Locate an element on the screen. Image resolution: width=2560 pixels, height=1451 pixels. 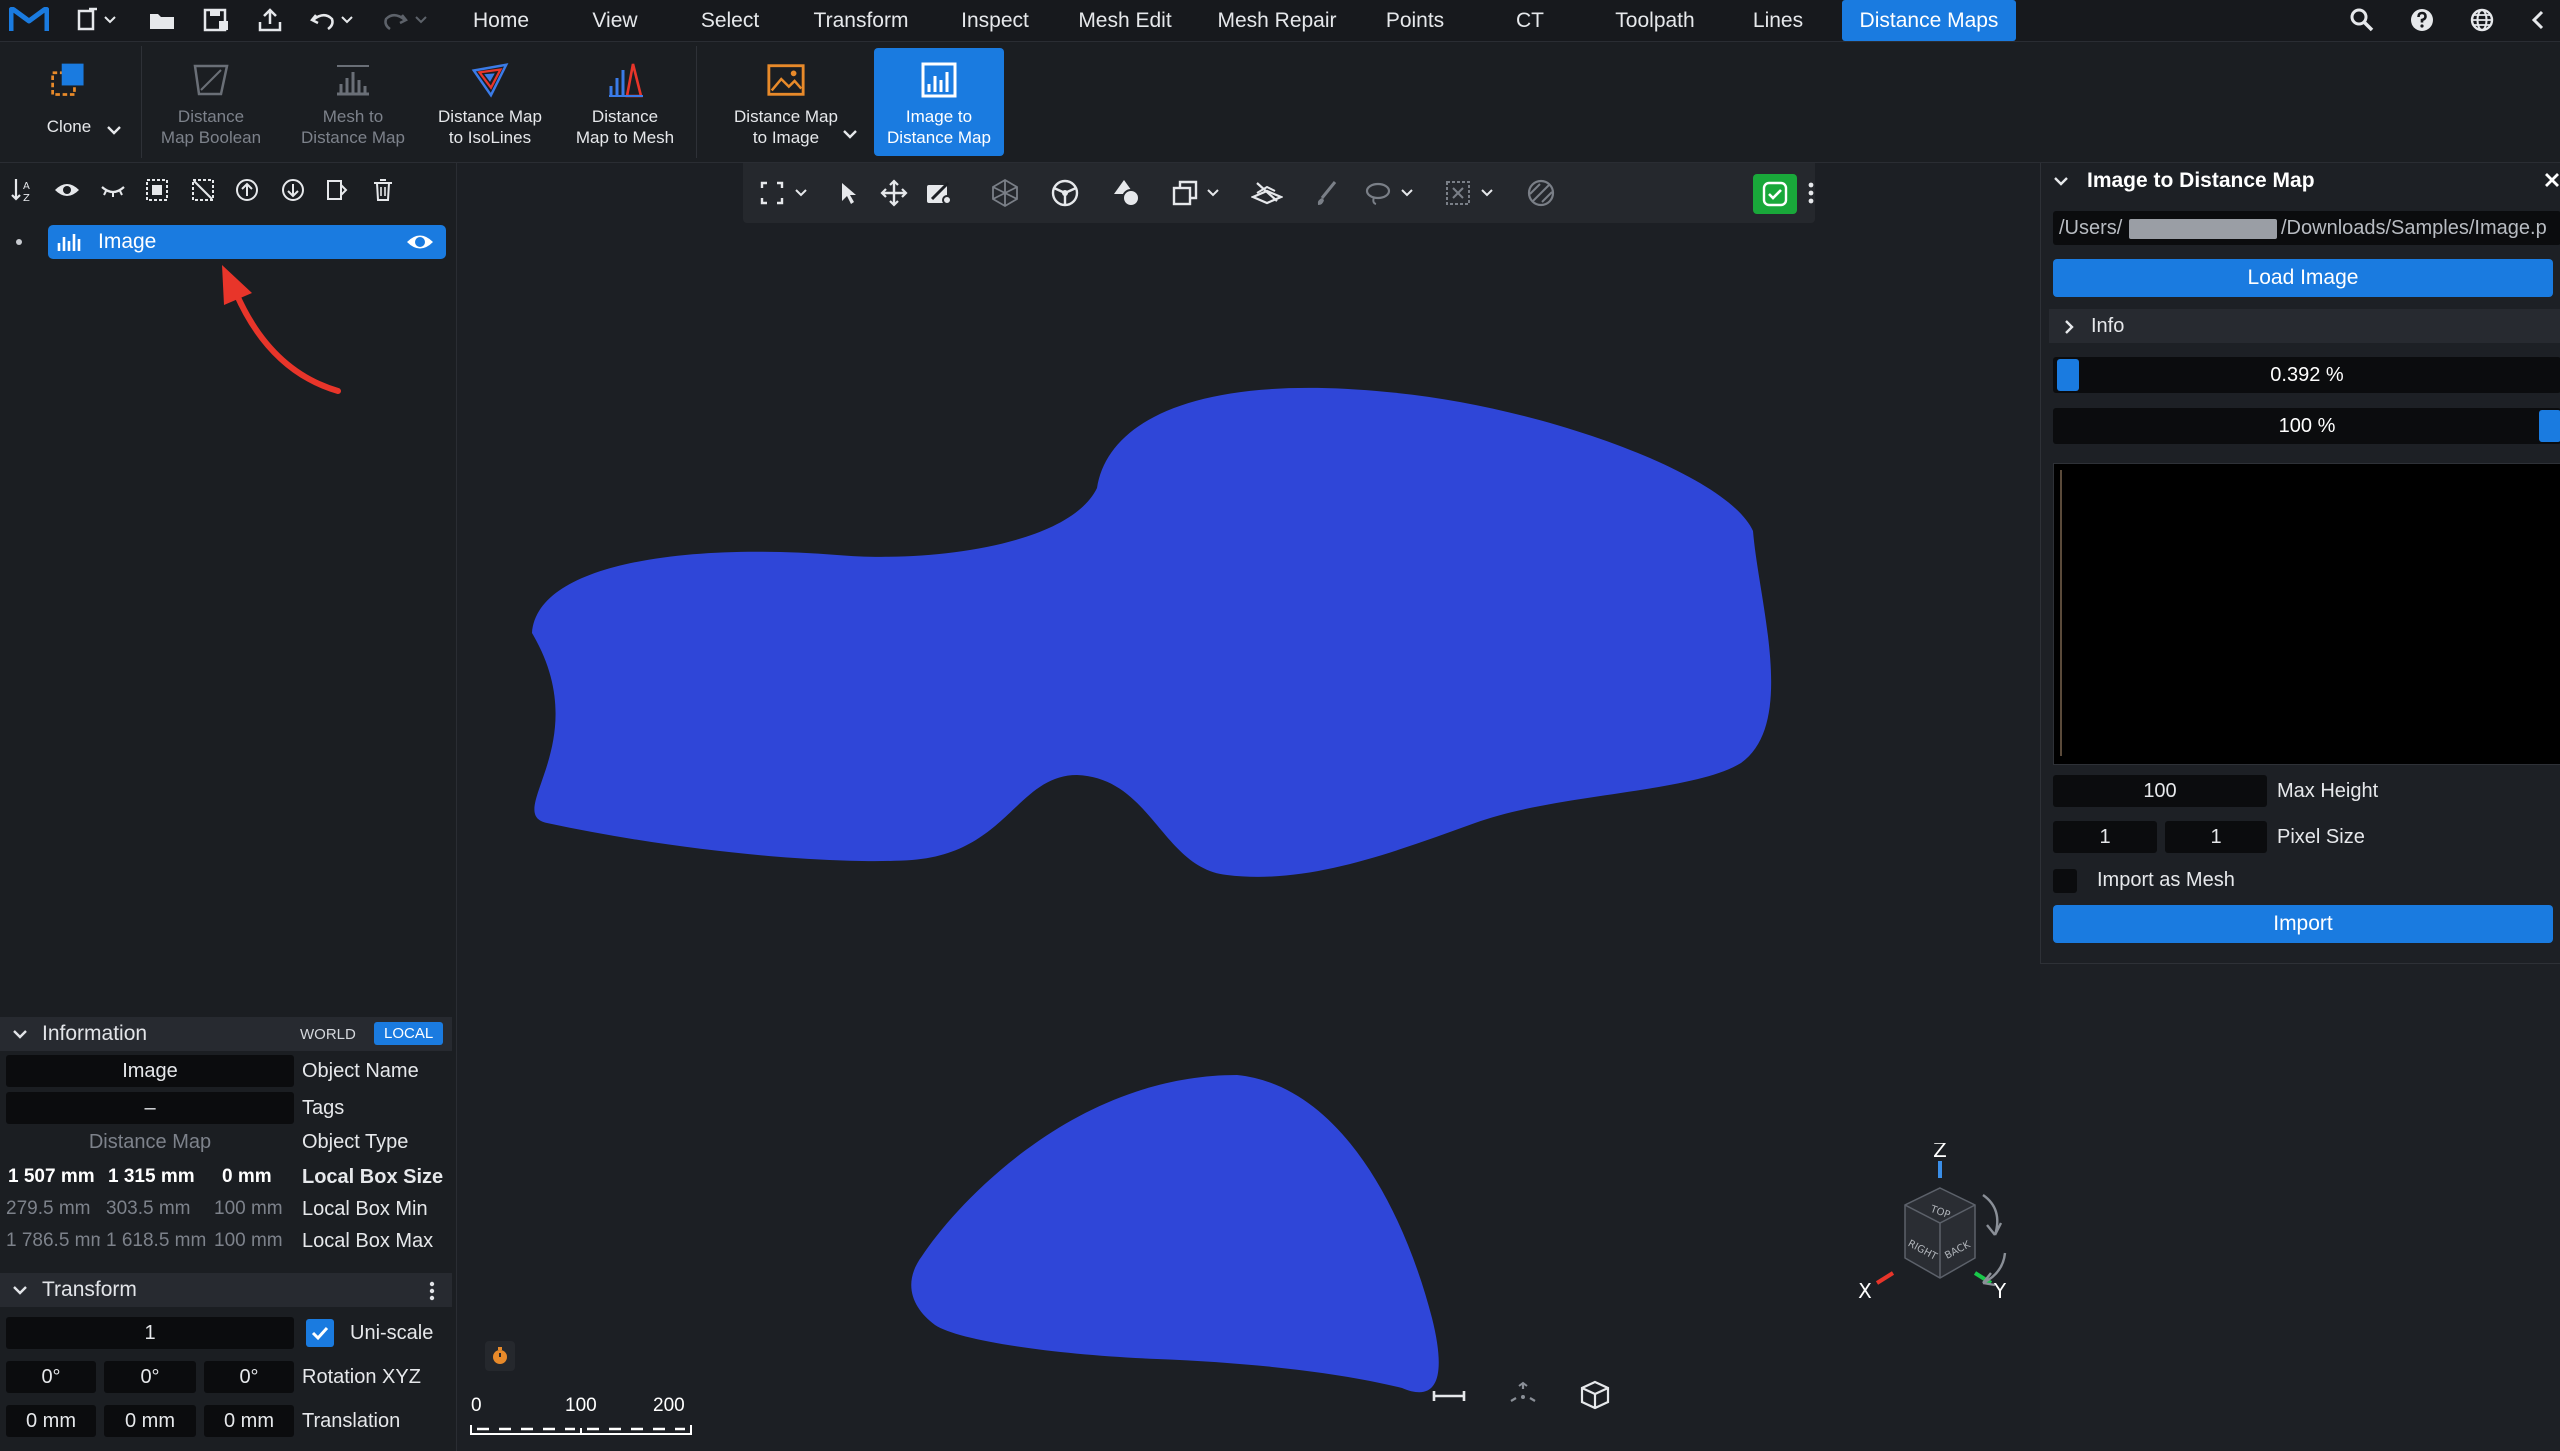
deselect-icon is located at coordinates (203, 190).